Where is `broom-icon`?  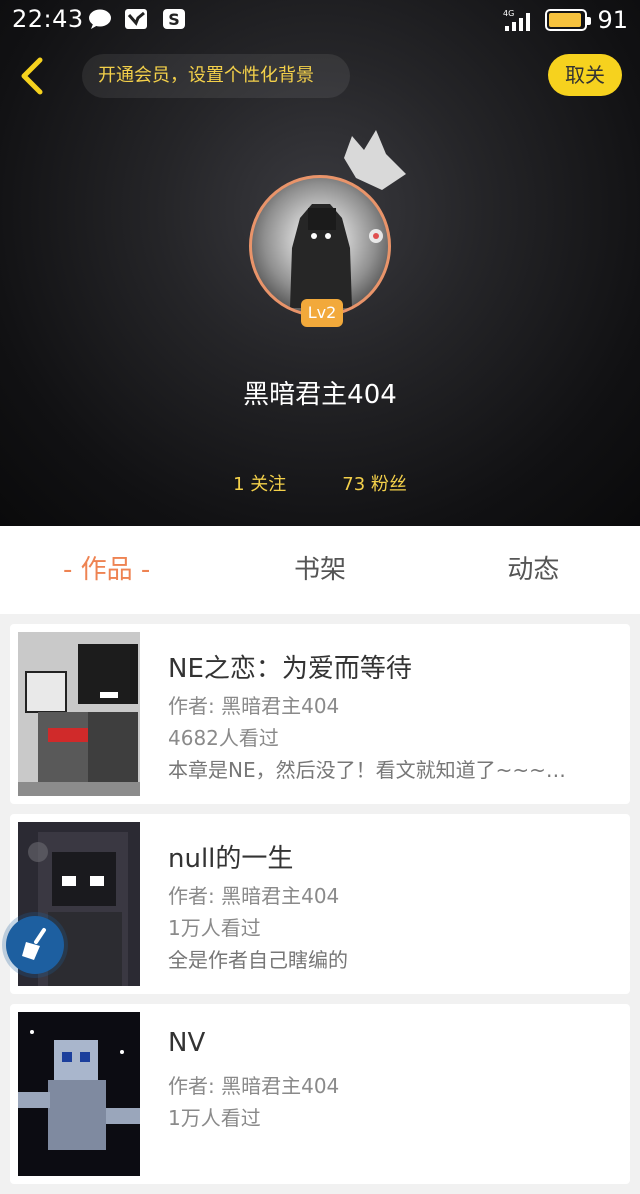
broom-icon is located at coordinates (34, 944).